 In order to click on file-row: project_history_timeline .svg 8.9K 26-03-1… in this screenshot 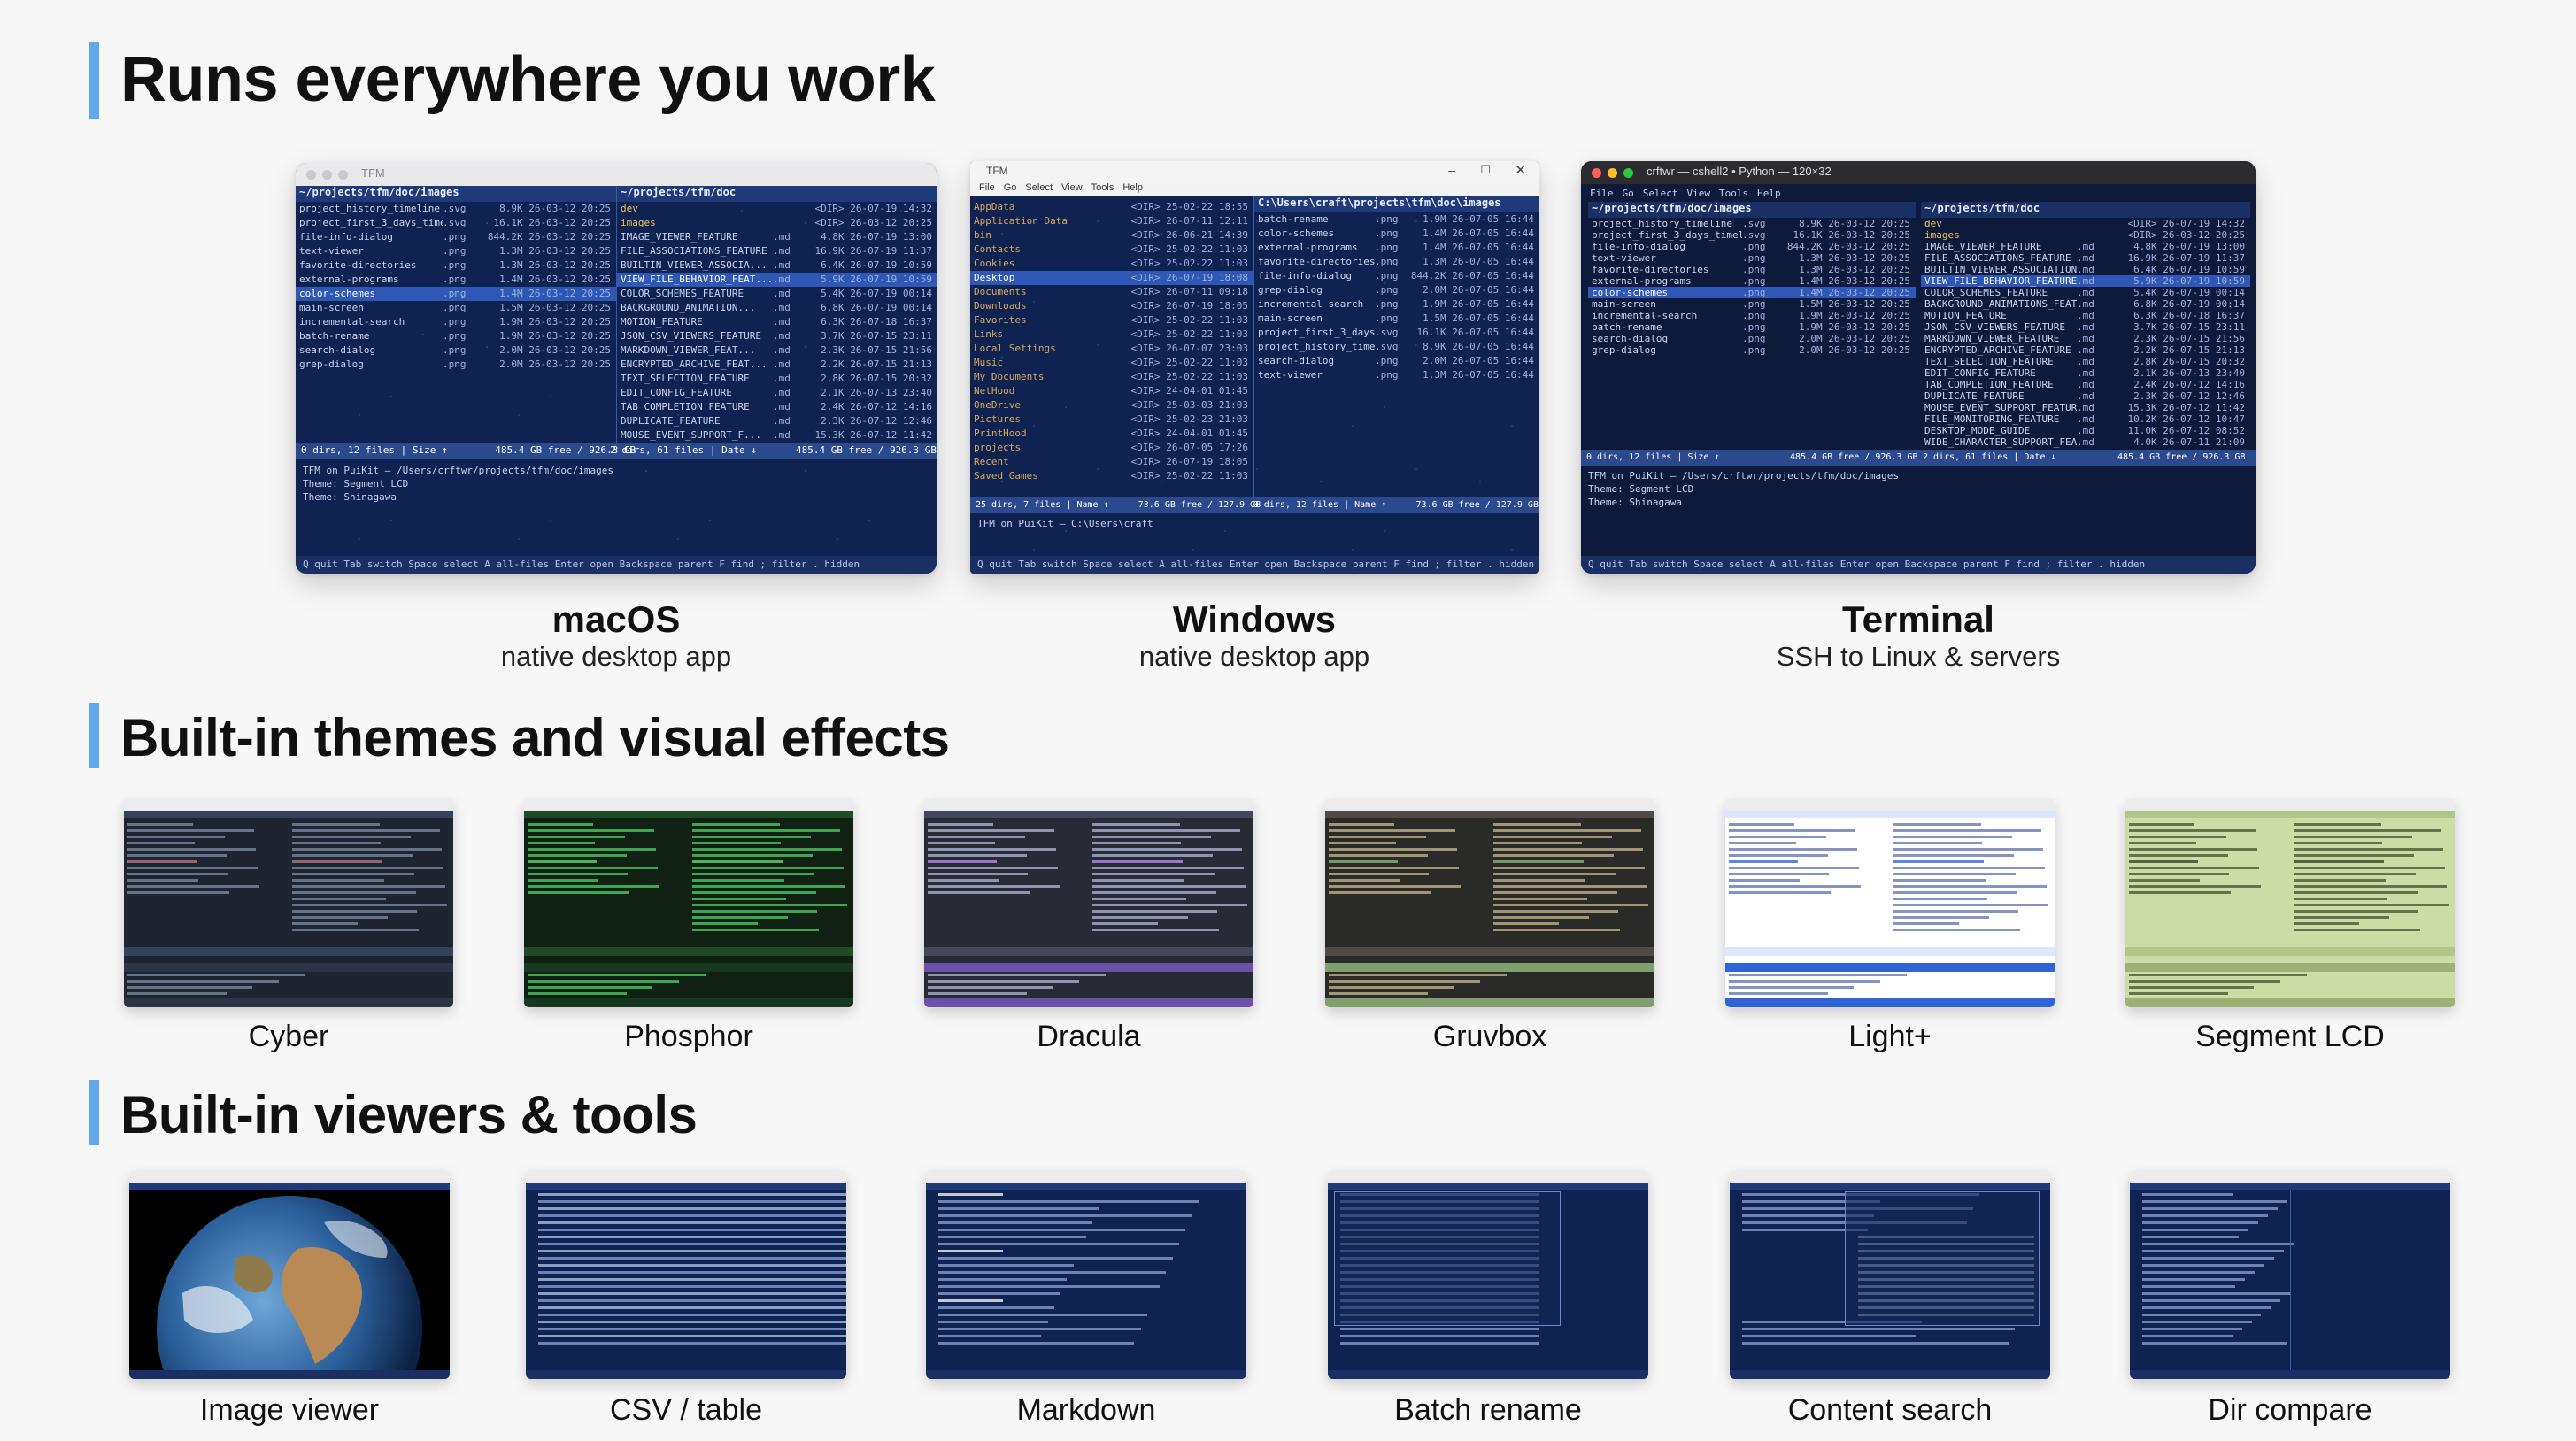, I will do `click(456, 209)`.